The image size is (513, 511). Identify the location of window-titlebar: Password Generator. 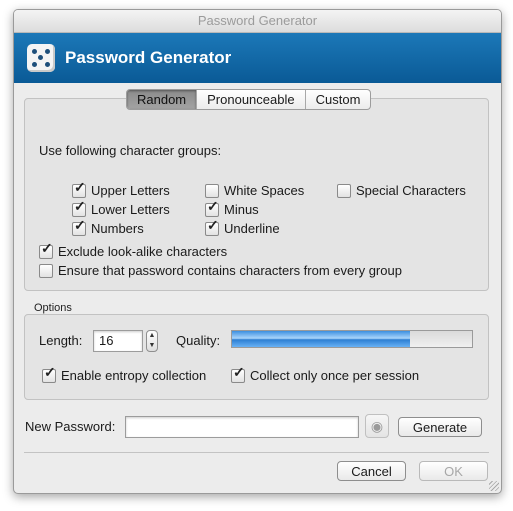
(257, 21).